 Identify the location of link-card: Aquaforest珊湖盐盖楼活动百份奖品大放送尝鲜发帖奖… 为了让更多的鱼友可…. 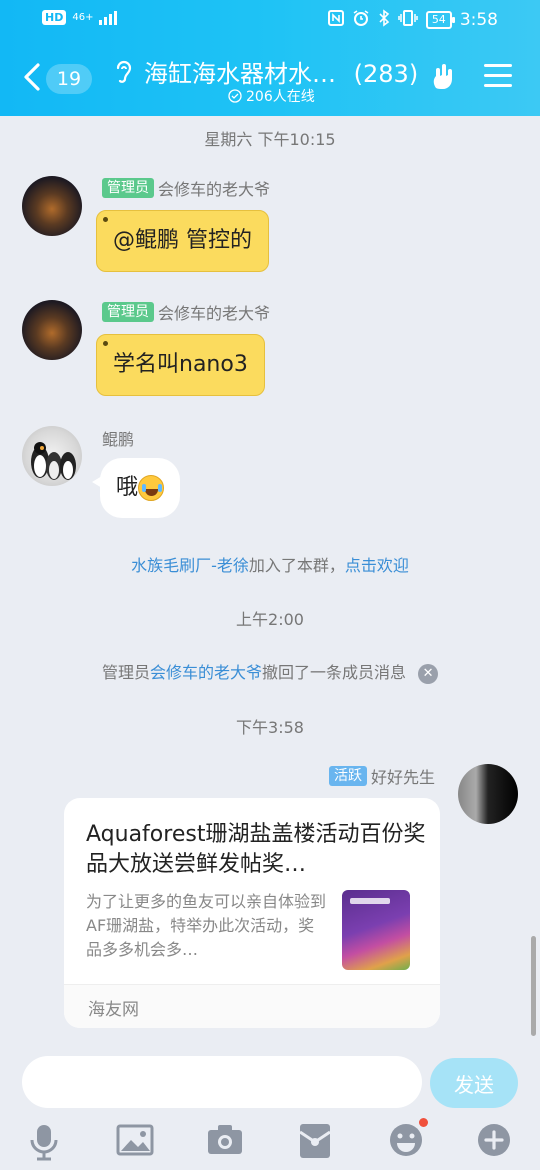
(252, 913).